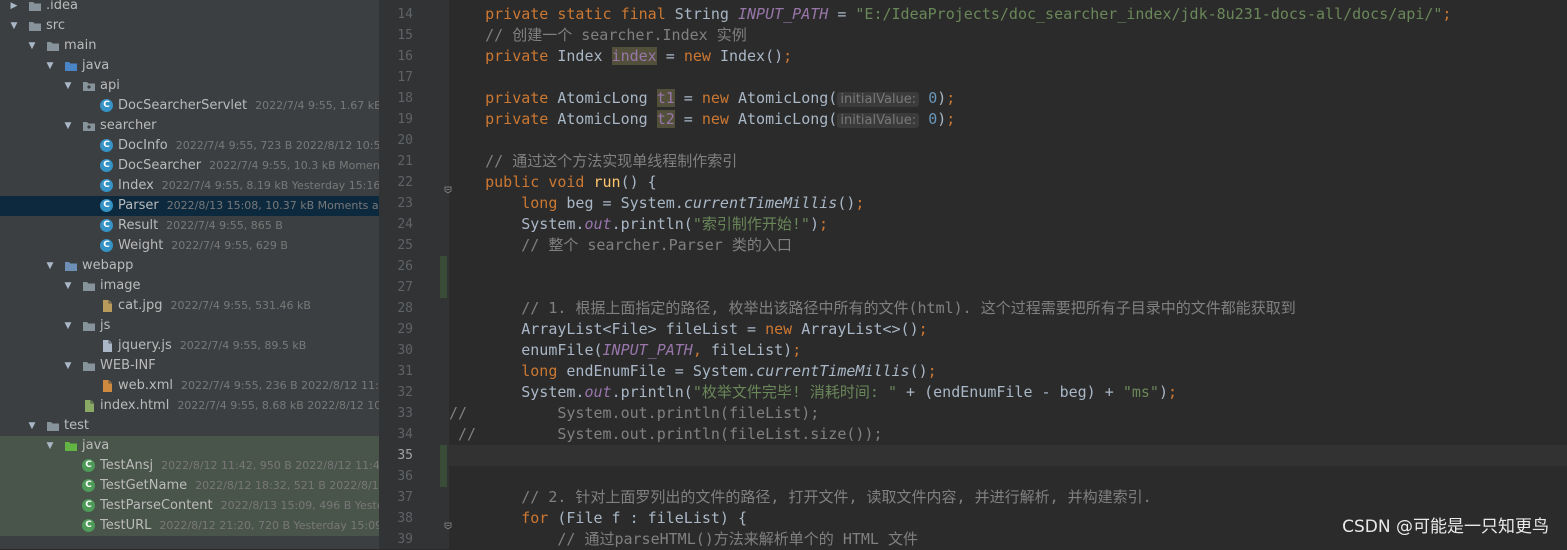 The width and height of the screenshot is (1567, 550). I want to click on line-number: 15, so click(405, 35).